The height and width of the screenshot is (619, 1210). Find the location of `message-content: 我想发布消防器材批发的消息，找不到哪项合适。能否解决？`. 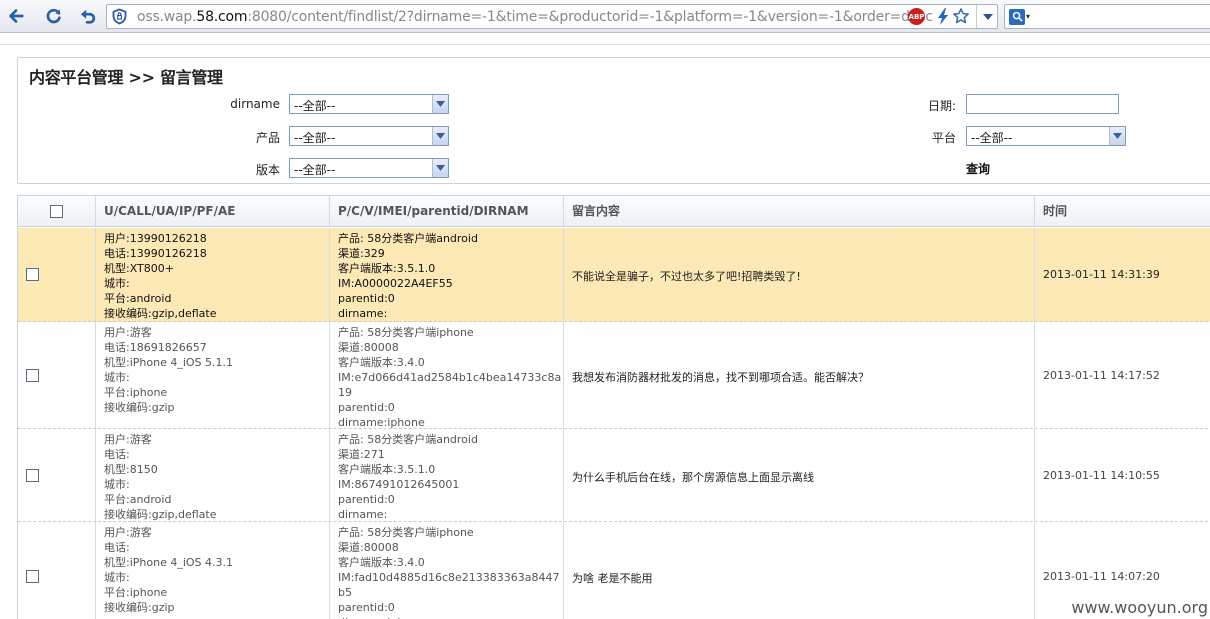

message-content: 我想发布消防器材批发的消息，找不到哪项合适。能否解决？ is located at coordinates (720, 377).